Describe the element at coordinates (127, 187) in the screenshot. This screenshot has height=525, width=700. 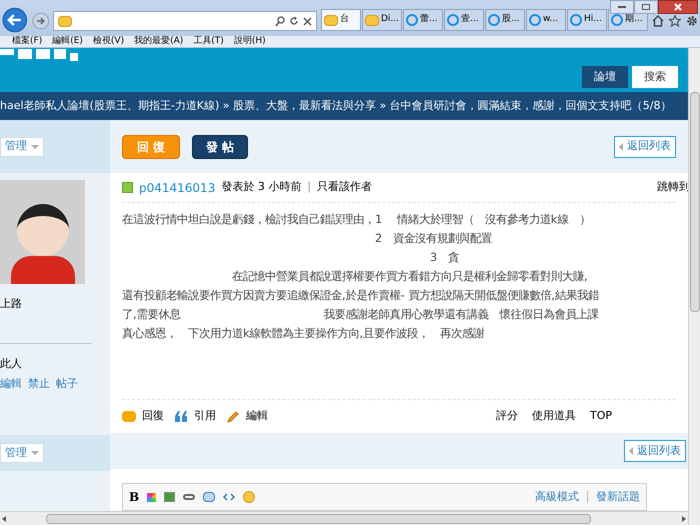
I see `online-icon` at that location.